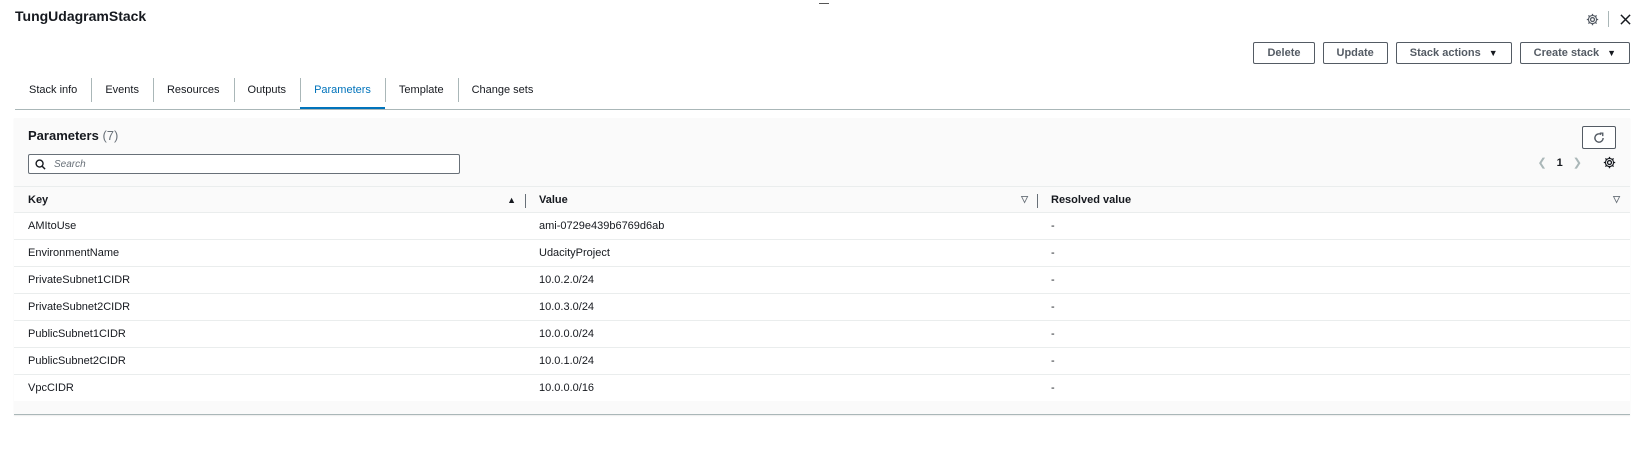  What do you see at coordinates (782, 307) in the screenshot?
I see `row-value: 10.0.3.0/24` at bounding box center [782, 307].